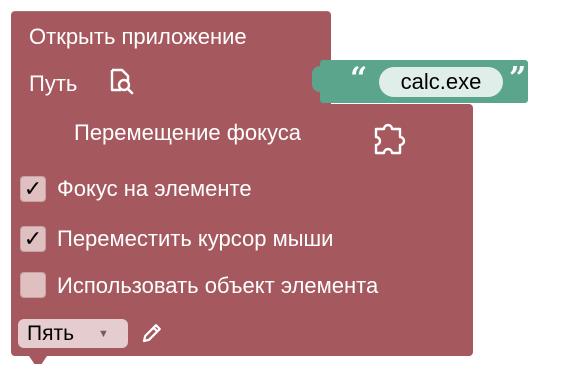  I want to click on focus-element-checkbox: ✓, so click(33, 189).